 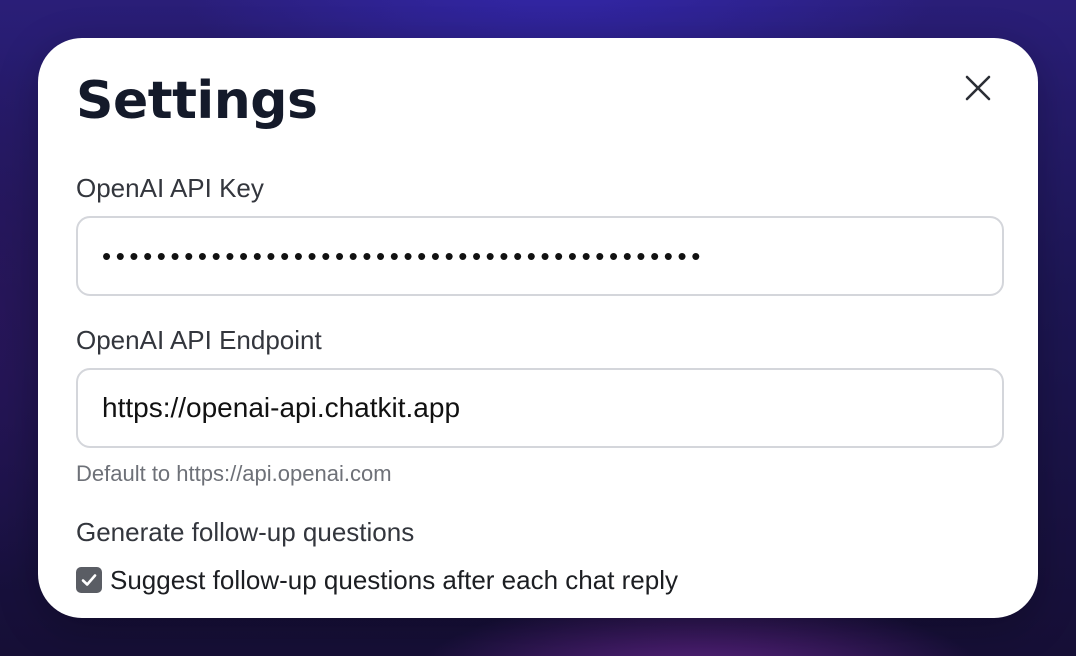 I want to click on api-endpoint-input, so click(x=540, y=408).